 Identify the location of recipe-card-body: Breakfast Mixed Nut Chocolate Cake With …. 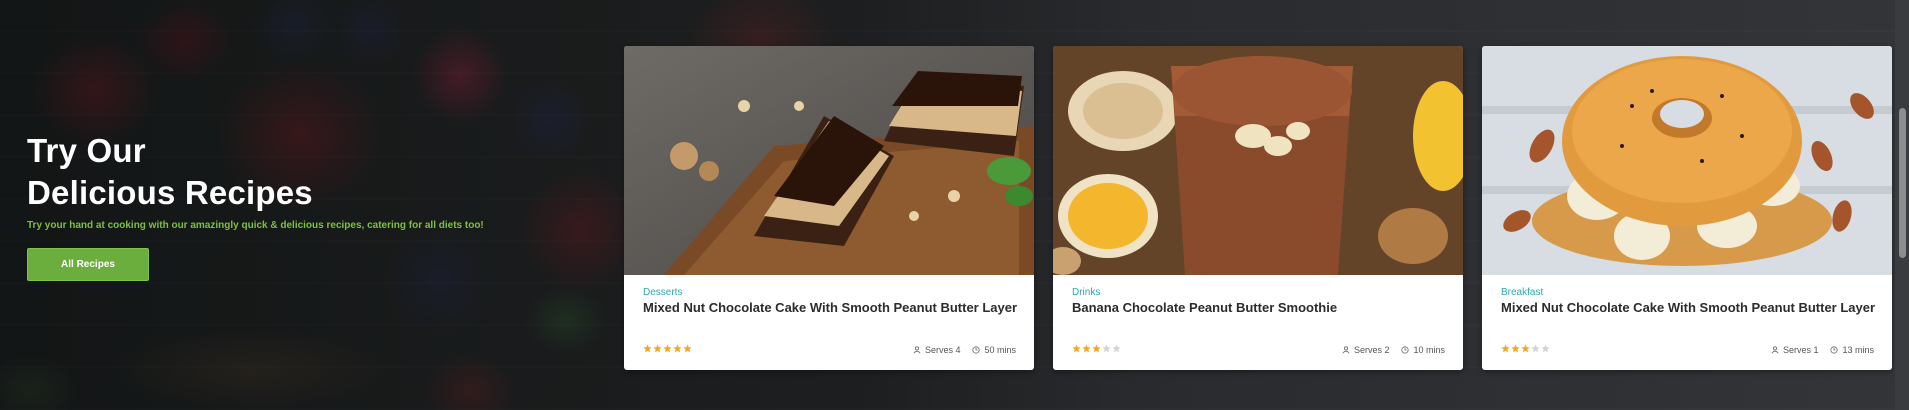
(1687, 322).